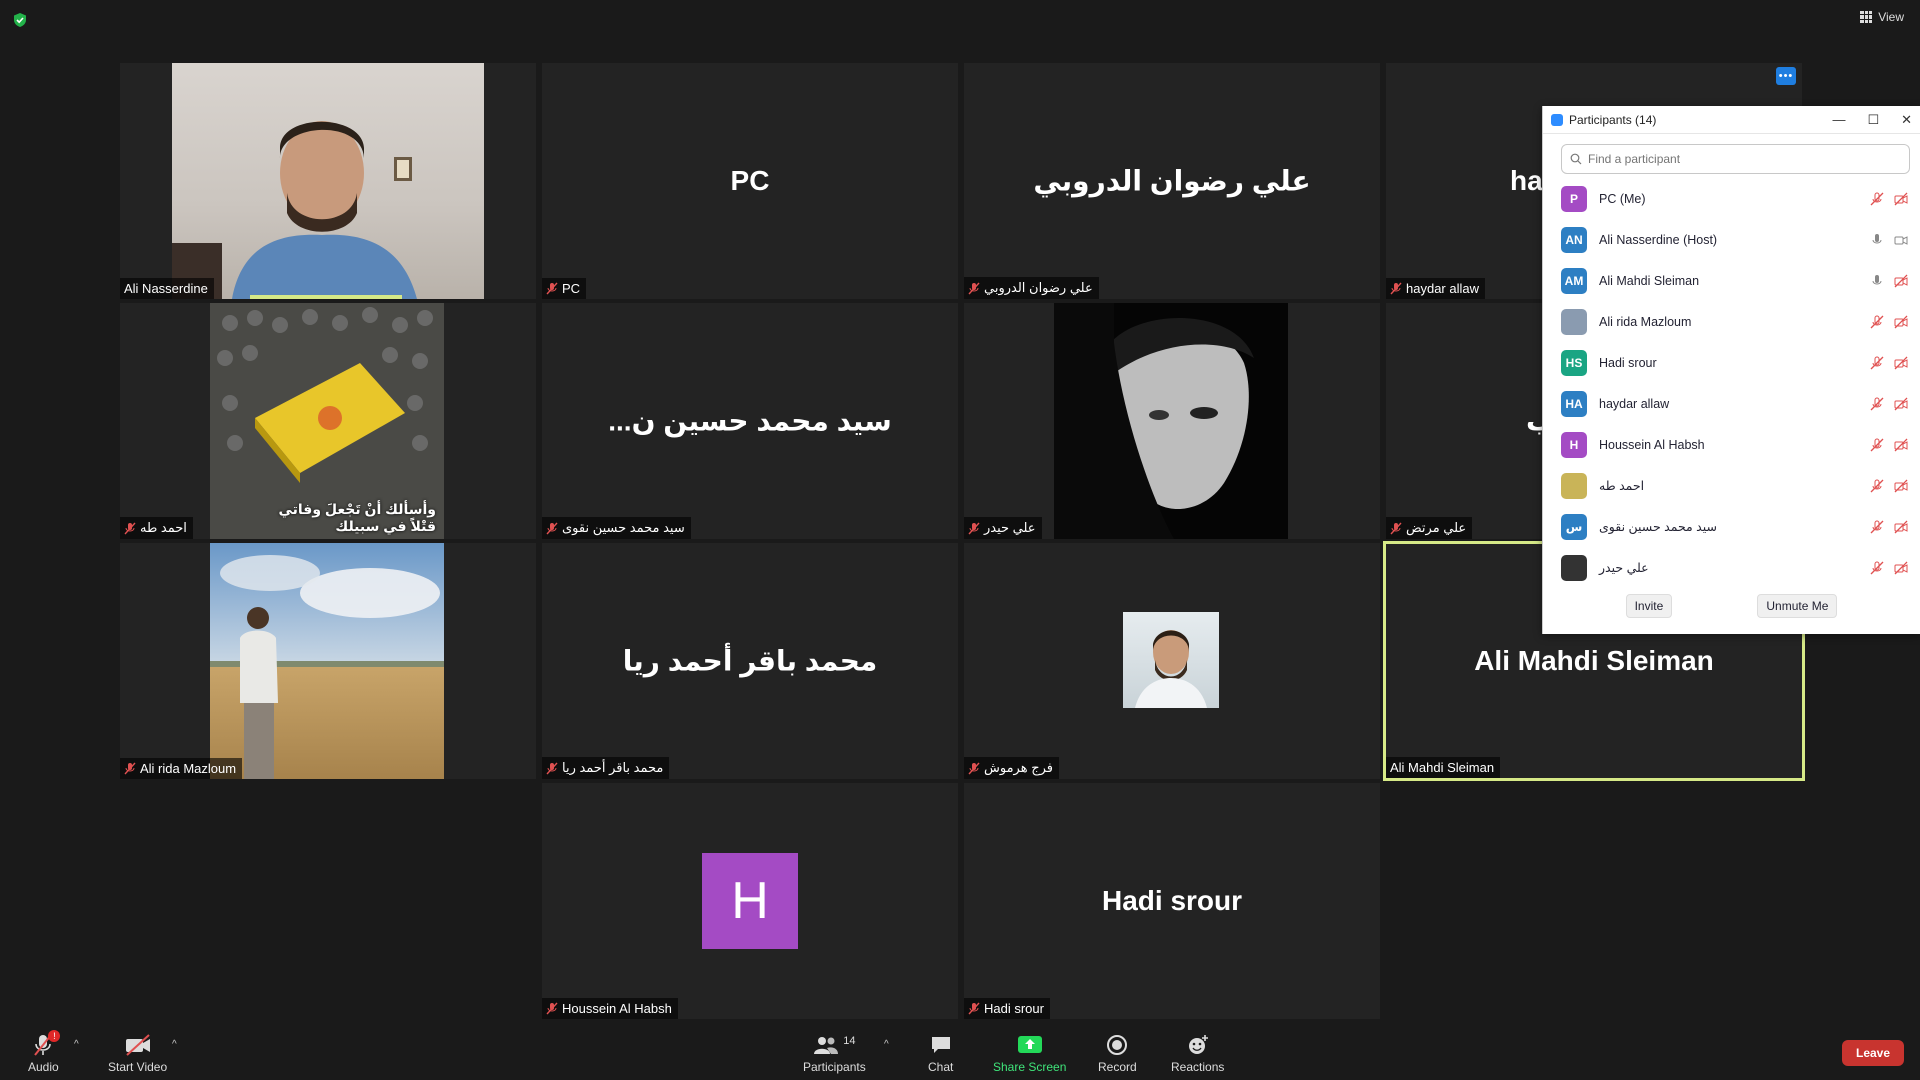 Image resolution: width=1920 pixels, height=1080 pixels. I want to click on participant-row: Ali rida Mazloum, so click(1731, 321).